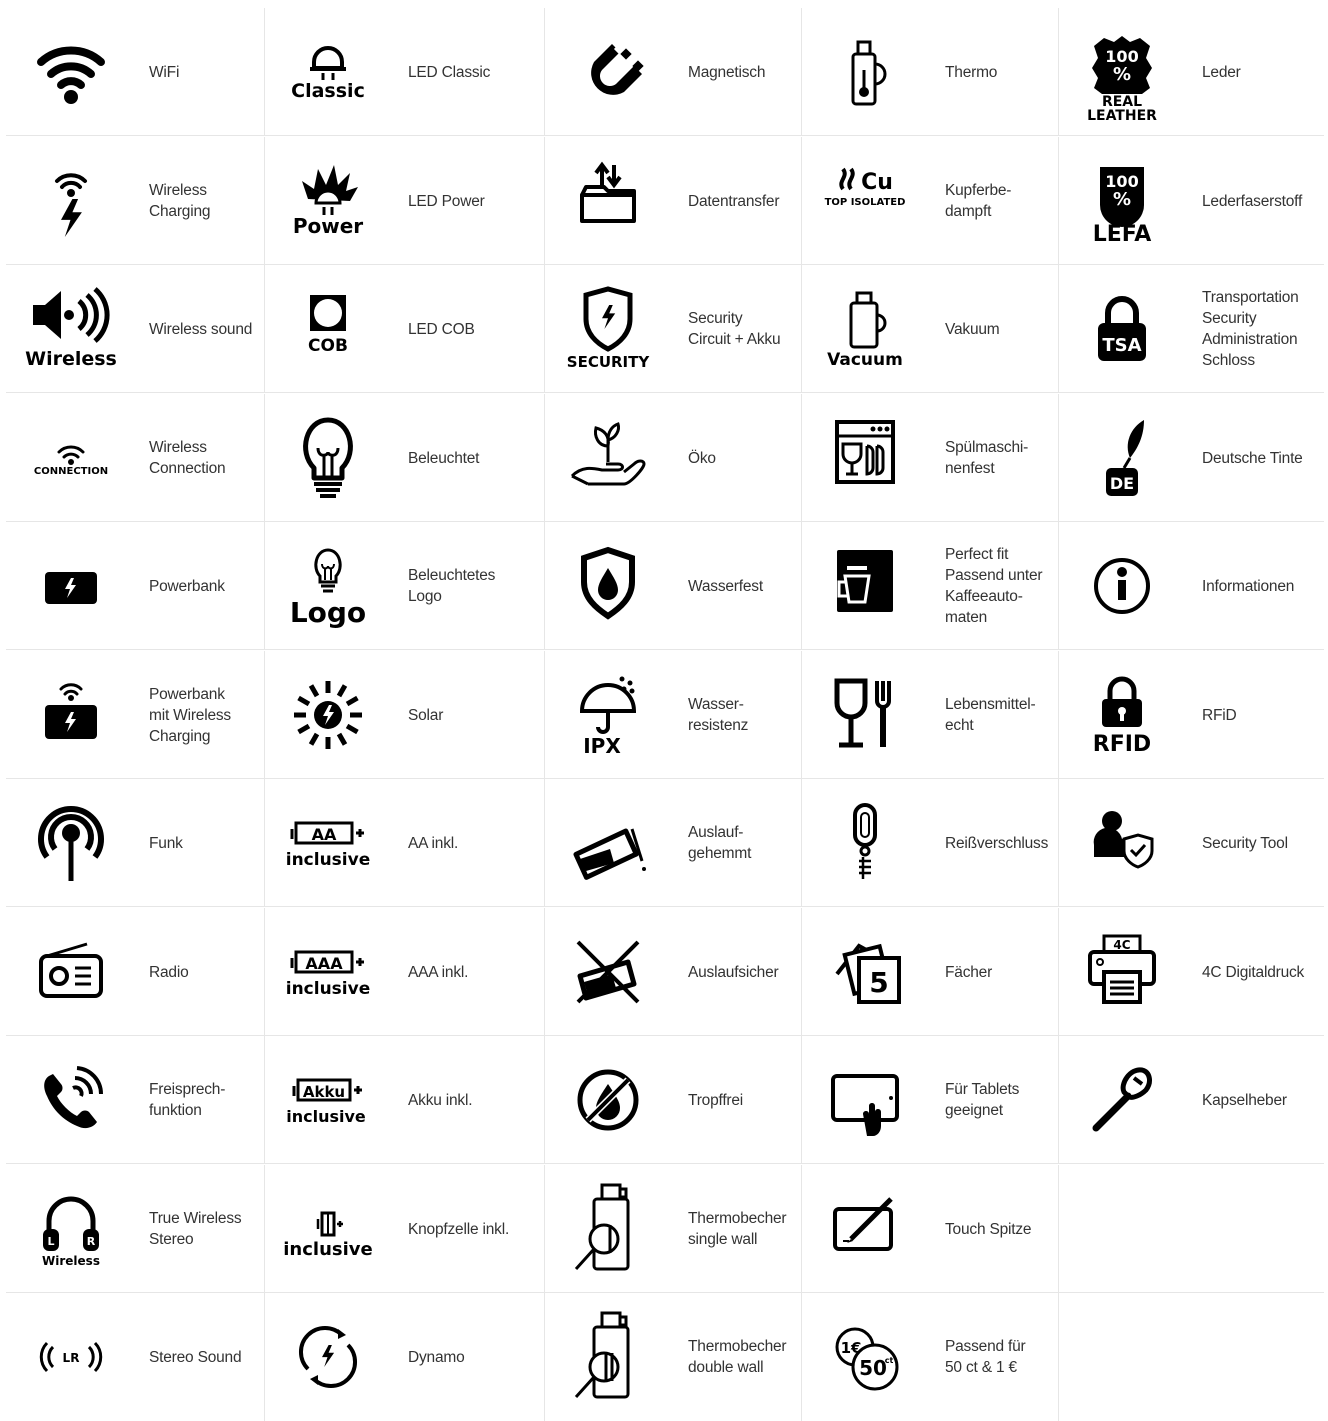  What do you see at coordinates (135, 586) in the screenshot?
I see `feature-cell: Powerbank` at bounding box center [135, 586].